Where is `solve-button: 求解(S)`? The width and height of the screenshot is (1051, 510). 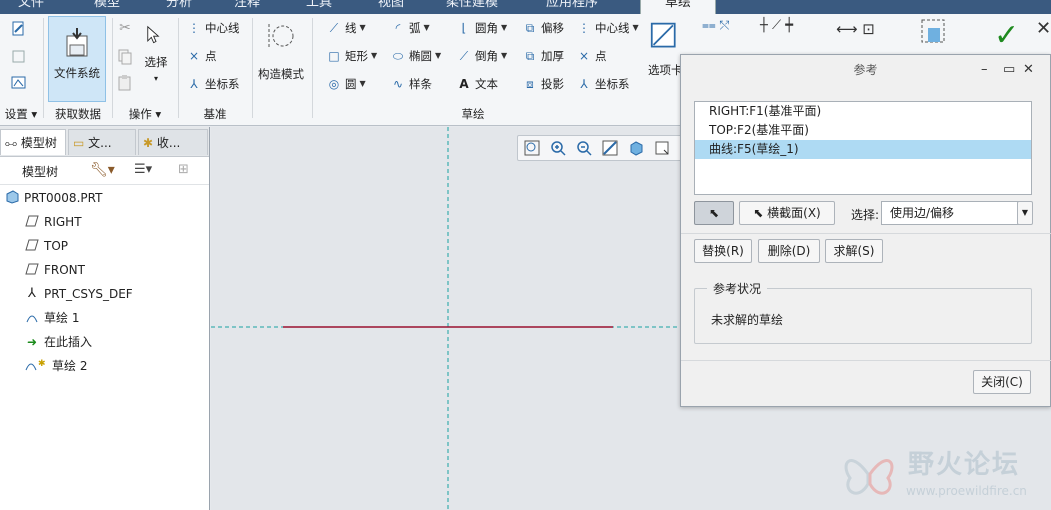
solve-button: 求解(S) is located at coordinates (854, 251).